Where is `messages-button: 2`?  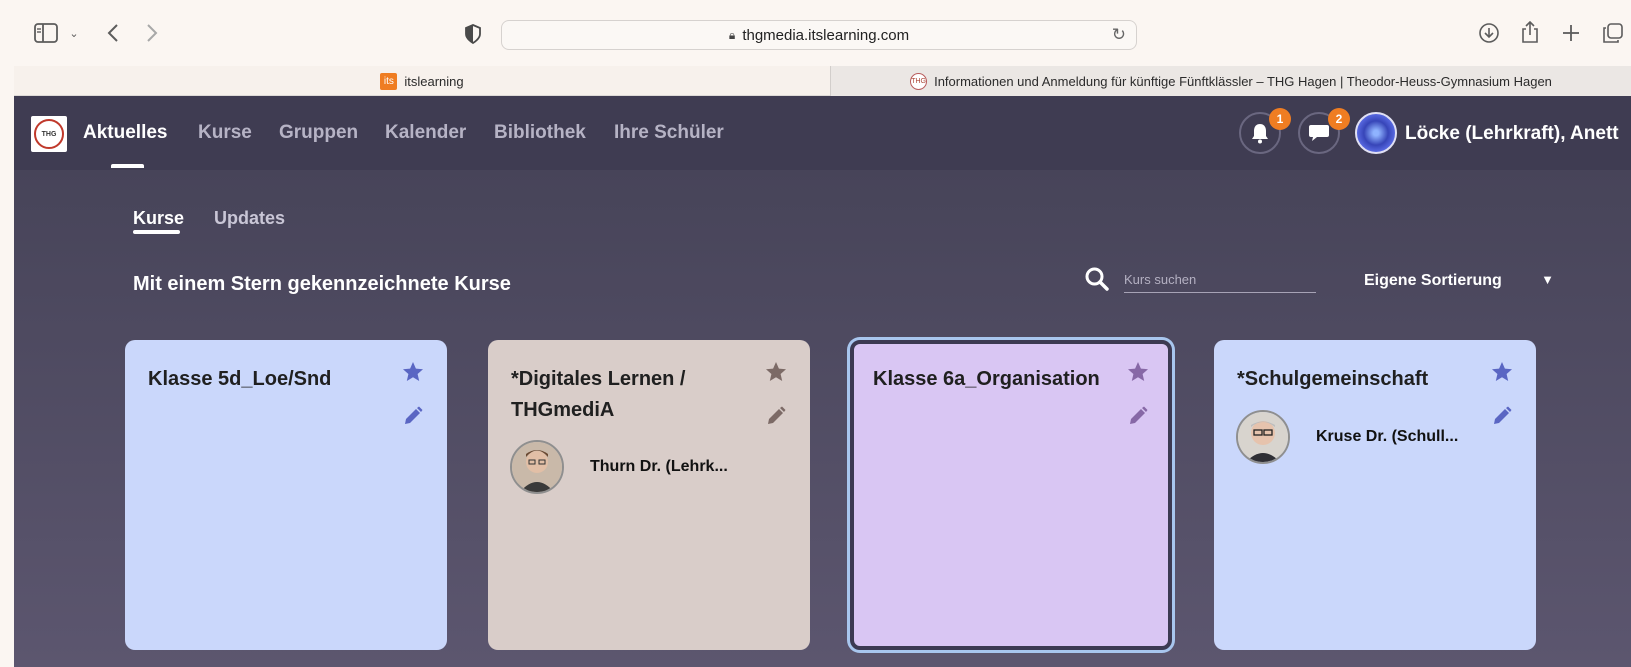
messages-button: 2 is located at coordinates (1324, 131).